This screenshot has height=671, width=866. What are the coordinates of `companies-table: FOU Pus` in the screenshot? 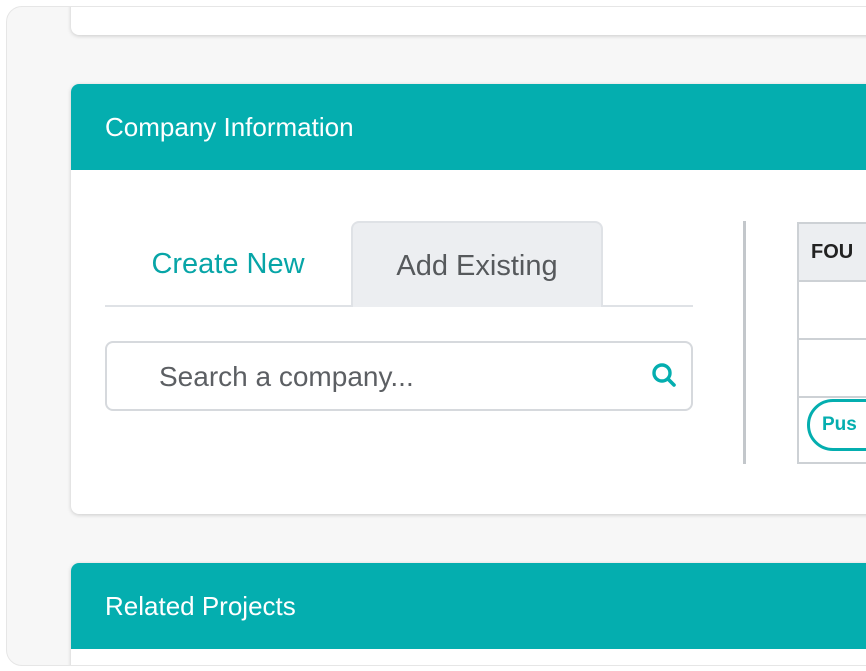 It's located at (831, 343).